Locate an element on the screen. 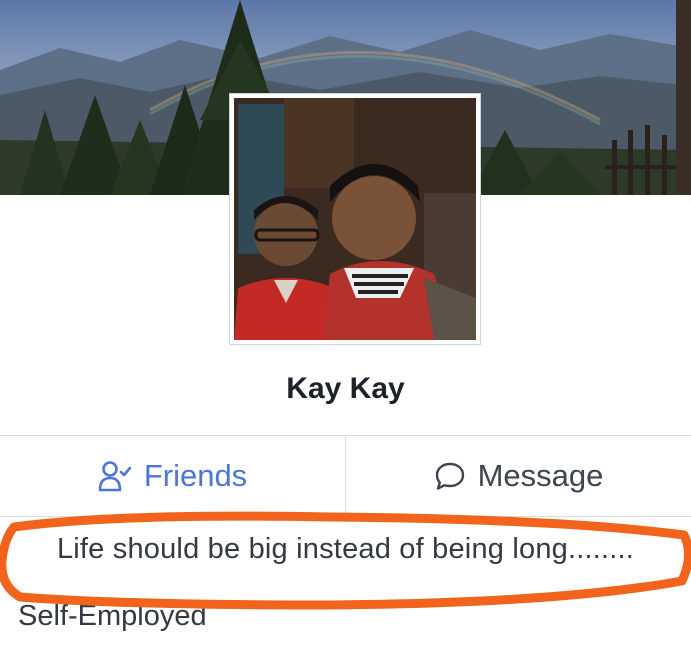 The width and height of the screenshot is (691, 646). friends-button: Friends is located at coordinates (173, 476).